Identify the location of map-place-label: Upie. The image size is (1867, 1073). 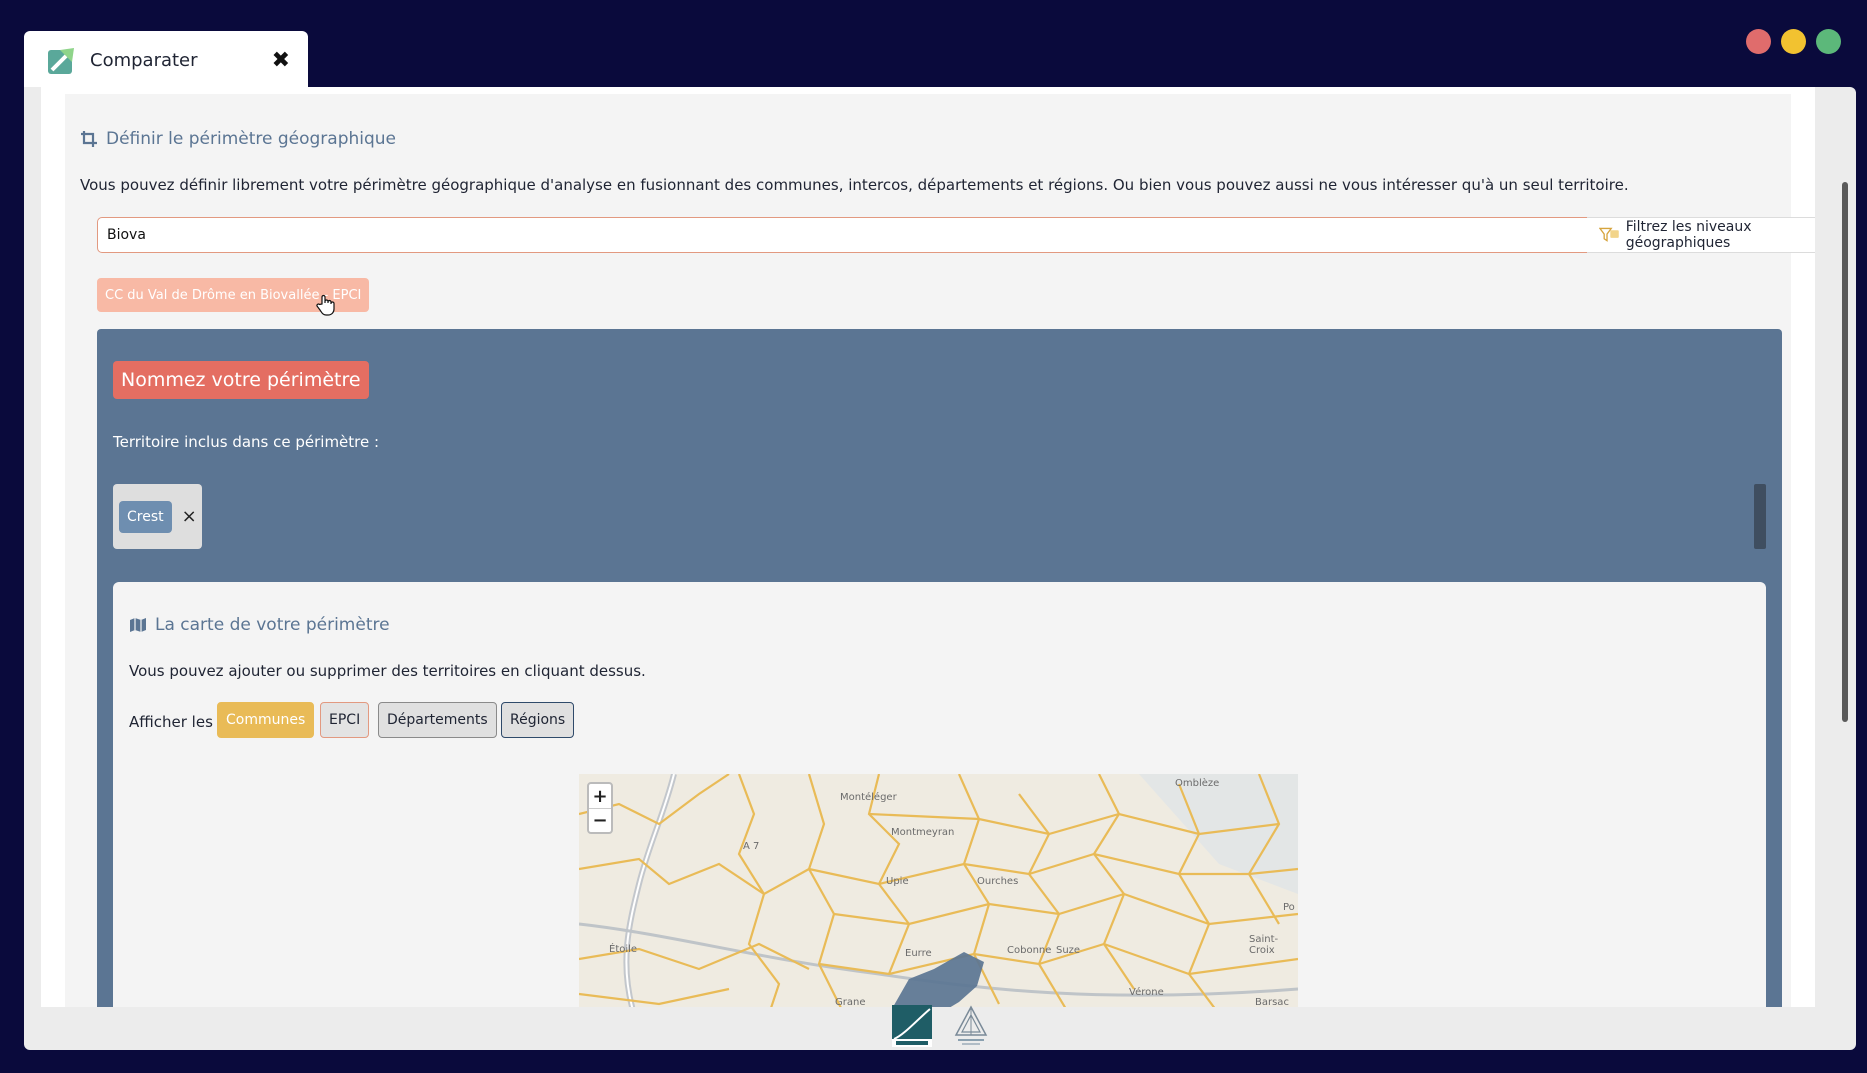
(897, 881).